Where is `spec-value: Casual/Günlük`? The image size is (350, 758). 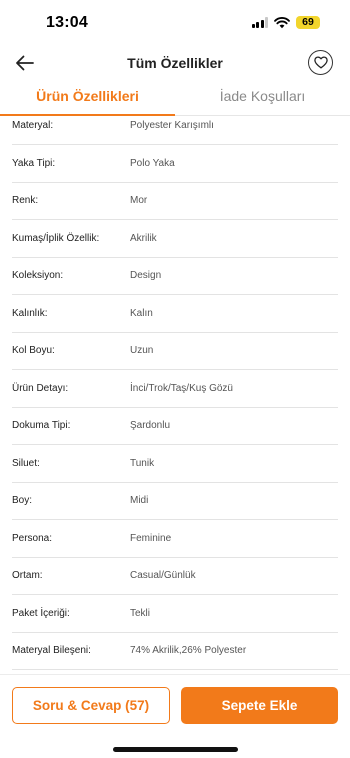 spec-value: Casual/Günlük is located at coordinates (163, 575).